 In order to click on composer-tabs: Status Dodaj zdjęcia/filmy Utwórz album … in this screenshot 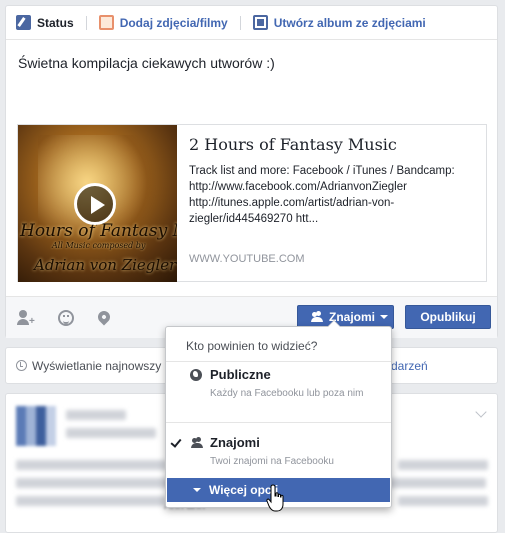, I will do `click(251, 23)`.